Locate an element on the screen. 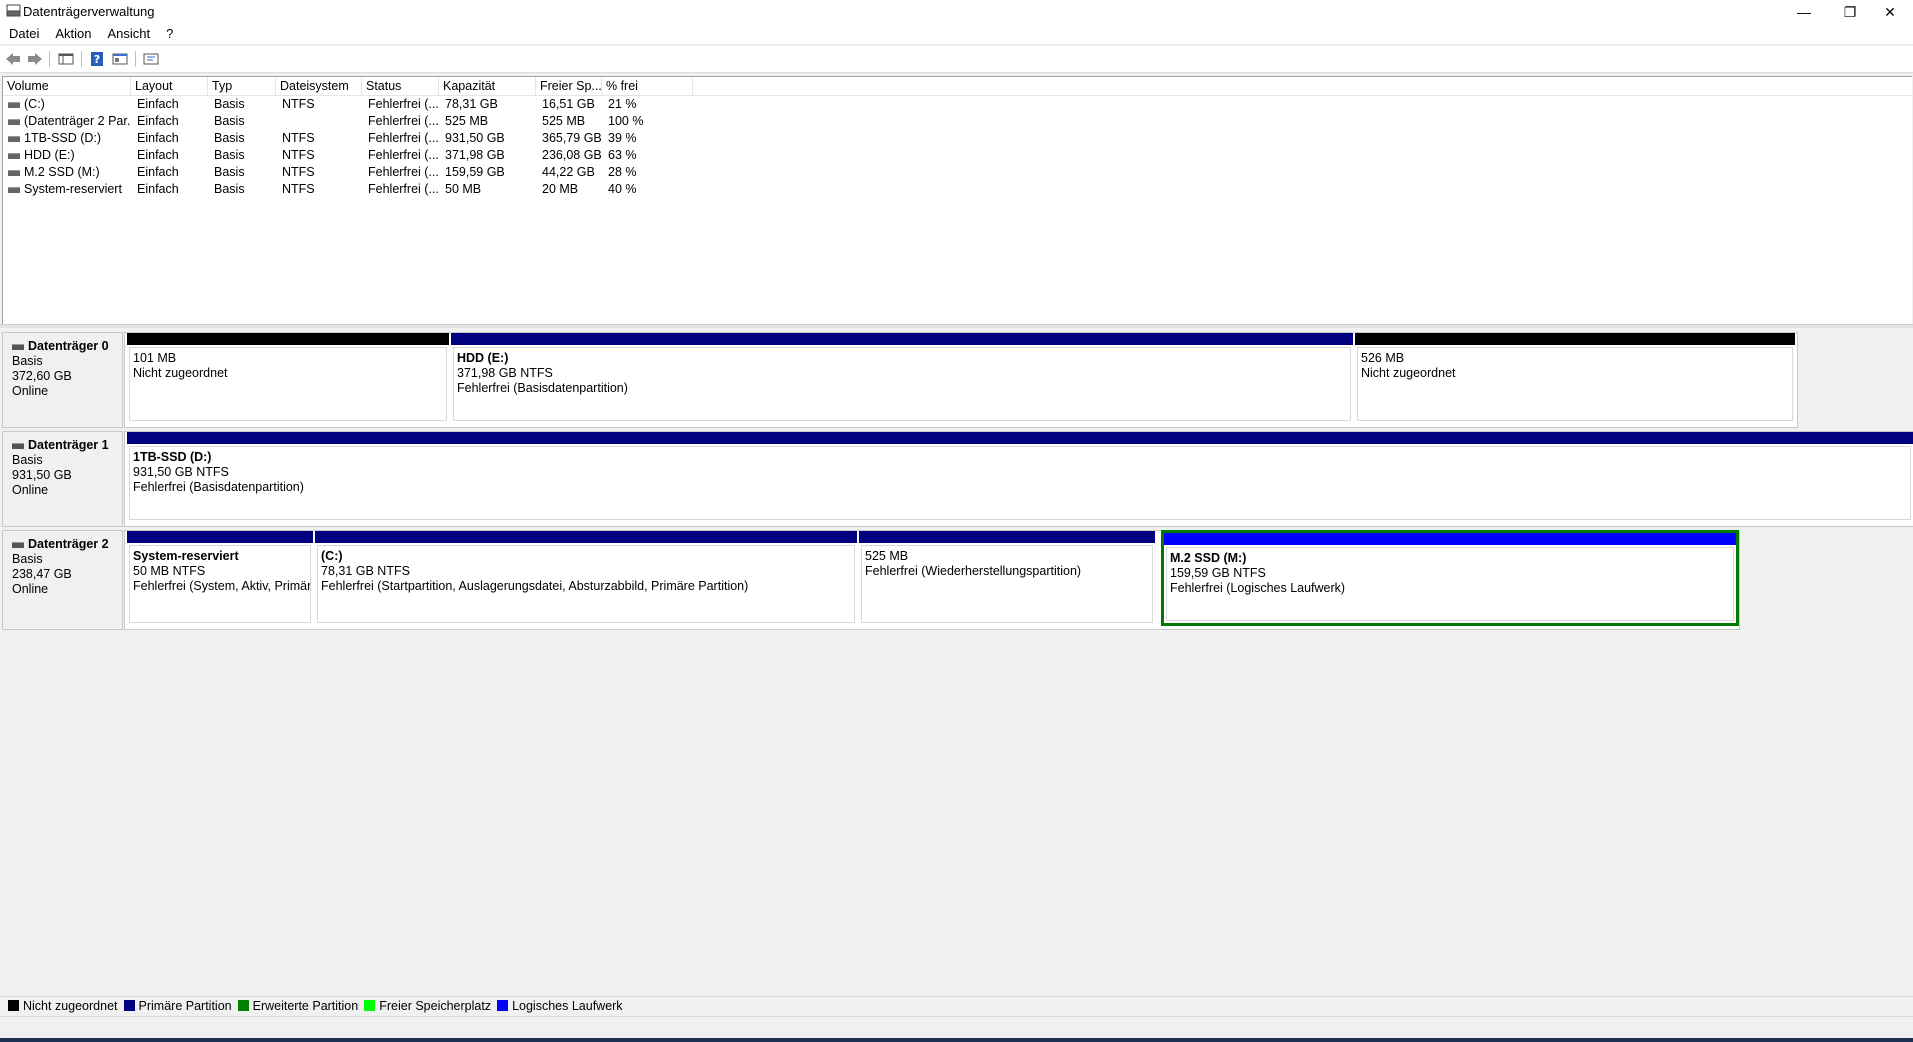 The image size is (1913, 1042). partition-status: Fehlerfrei (System, Aktiv, Primäre is located at coordinates (222, 586).